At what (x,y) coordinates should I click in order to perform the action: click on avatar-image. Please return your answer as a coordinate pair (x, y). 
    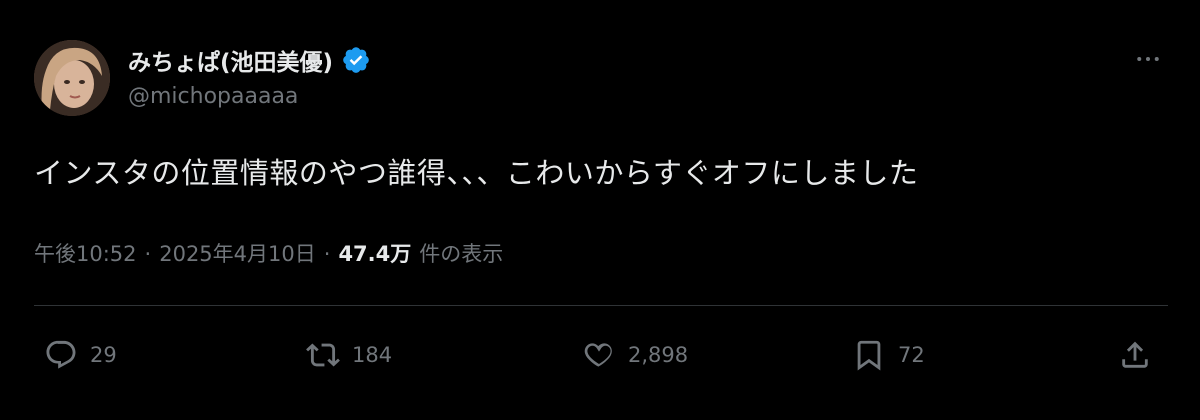
    Looking at the image, I should click on (72, 78).